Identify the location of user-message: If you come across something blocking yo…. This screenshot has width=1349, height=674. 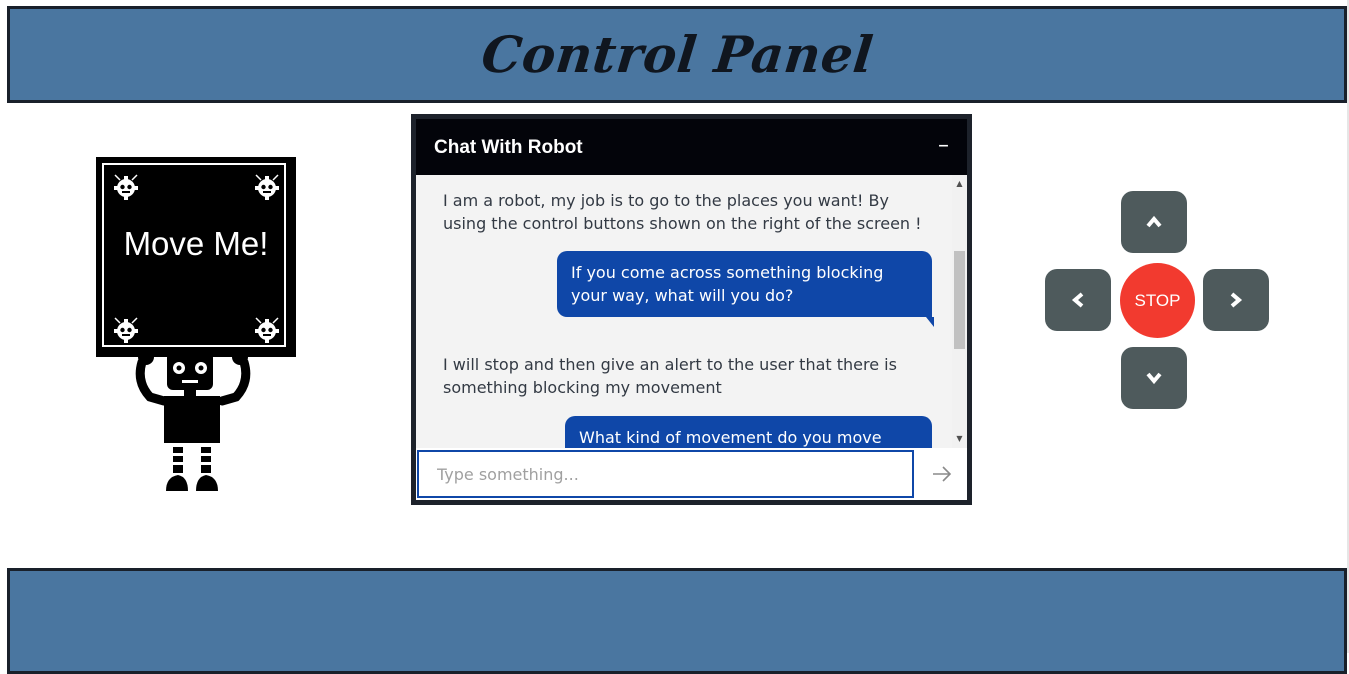
(744, 284).